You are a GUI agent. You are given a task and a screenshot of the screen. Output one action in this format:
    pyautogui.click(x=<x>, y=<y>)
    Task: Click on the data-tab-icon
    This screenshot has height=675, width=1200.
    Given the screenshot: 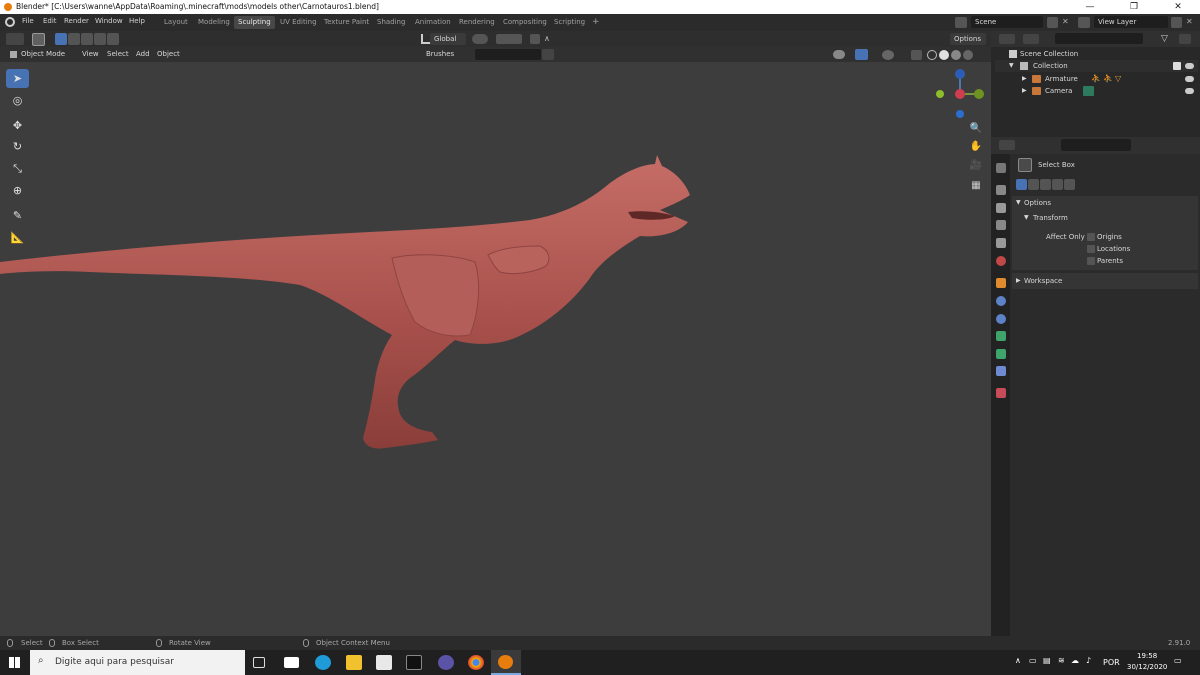 What is the action you would take?
    pyautogui.click(x=1001, y=371)
    